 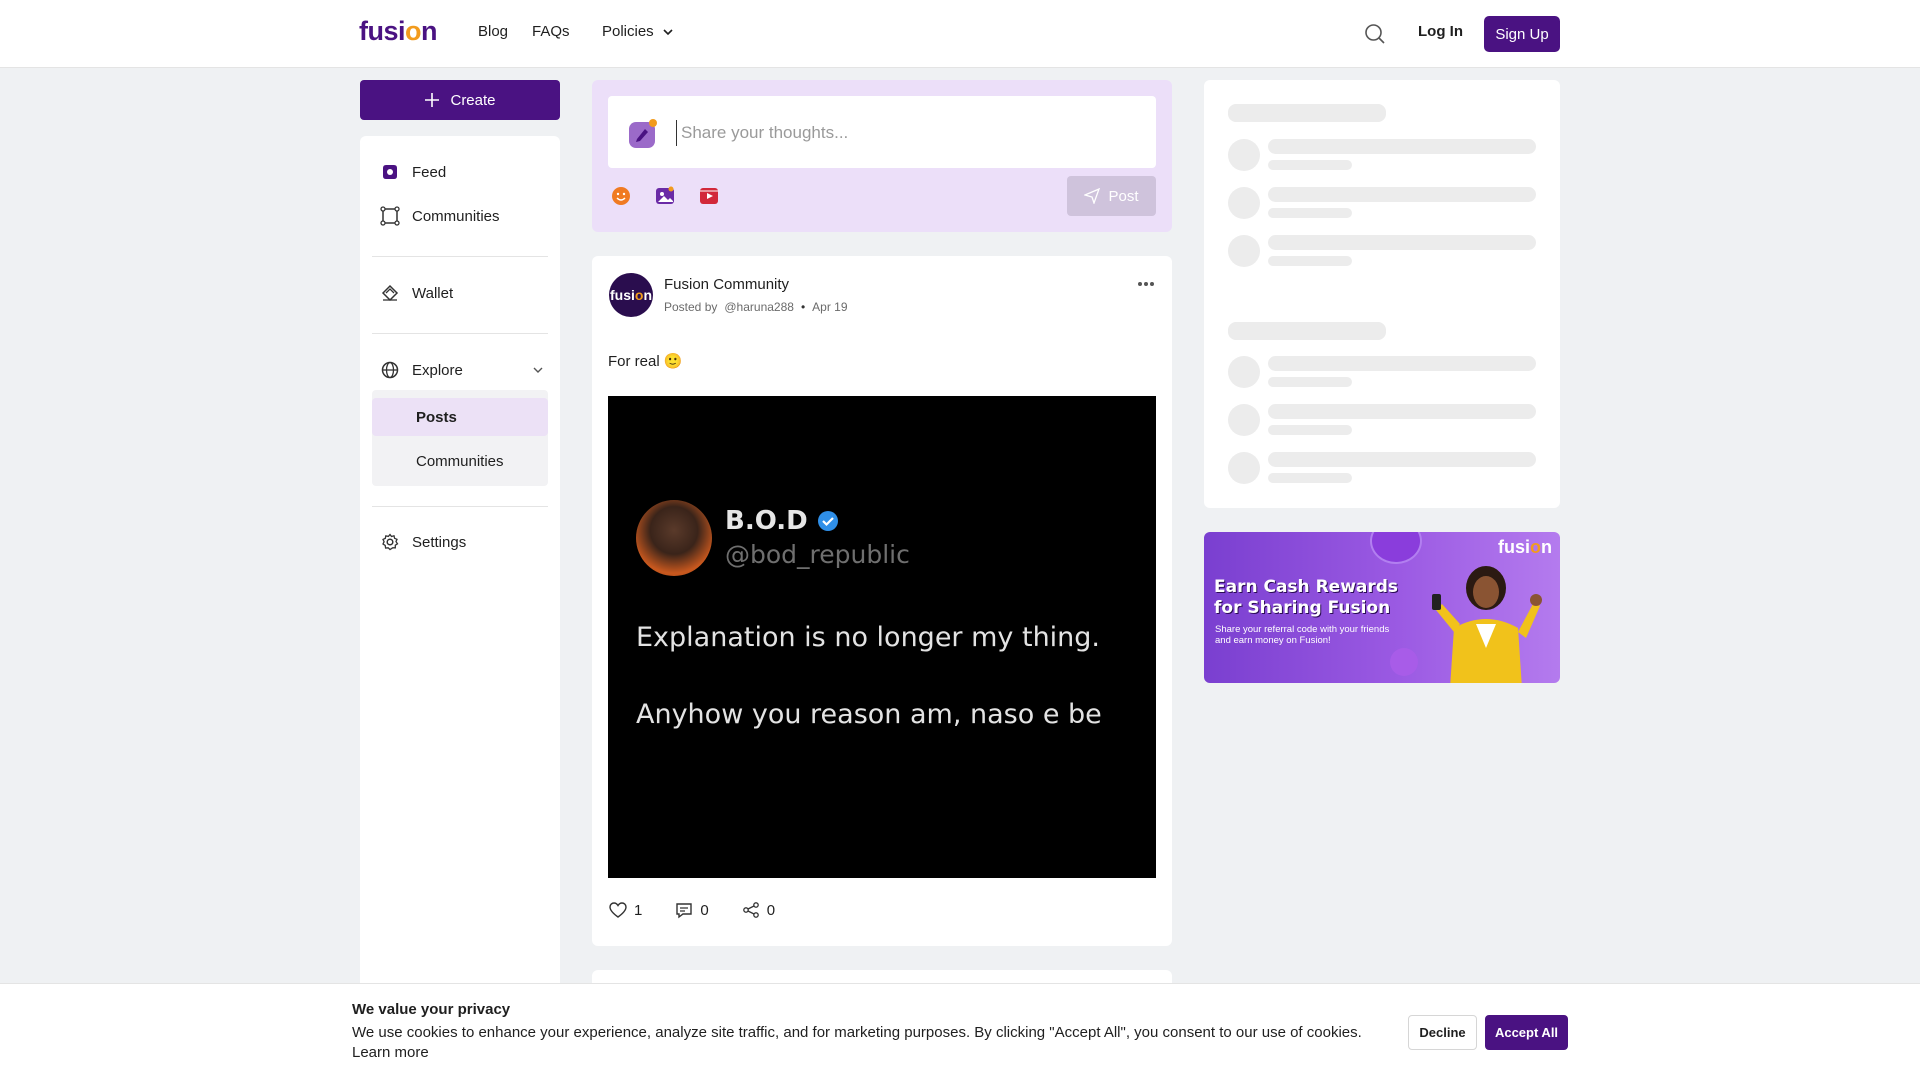 What do you see at coordinates (390, 370) in the screenshot?
I see `globe-icon` at bounding box center [390, 370].